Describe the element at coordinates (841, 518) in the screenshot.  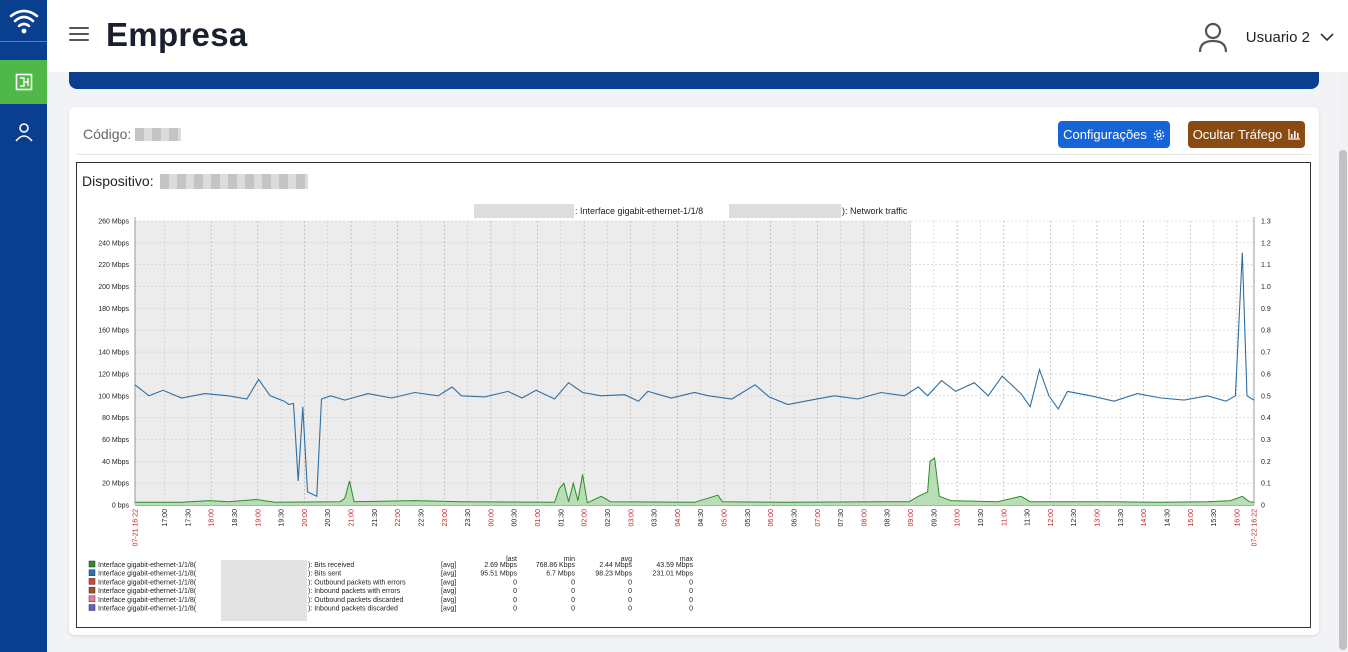
I see `x-tick-label: 07:30` at that location.